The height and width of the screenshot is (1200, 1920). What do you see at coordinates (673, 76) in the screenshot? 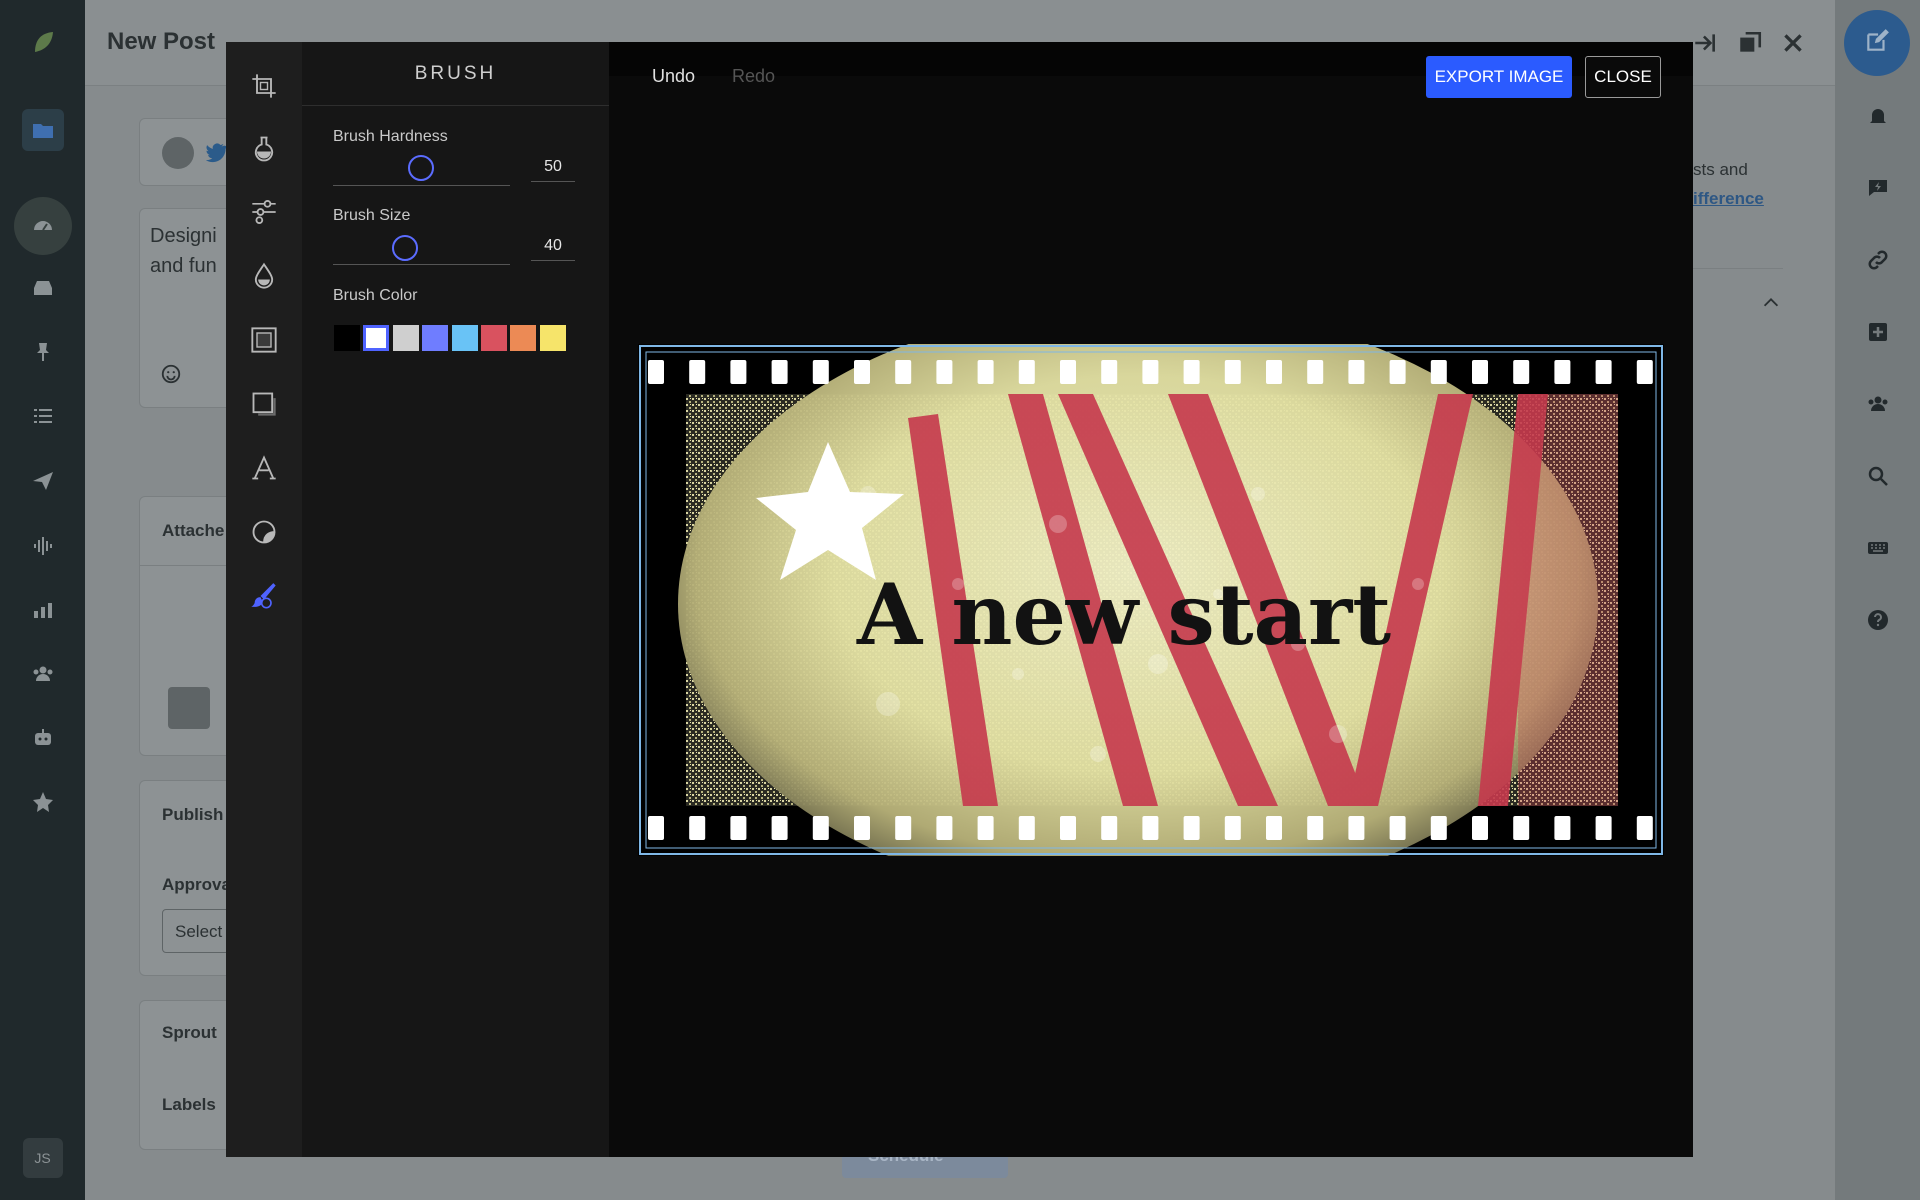
I see `undo-button: Undo` at bounding box center [673, 76].